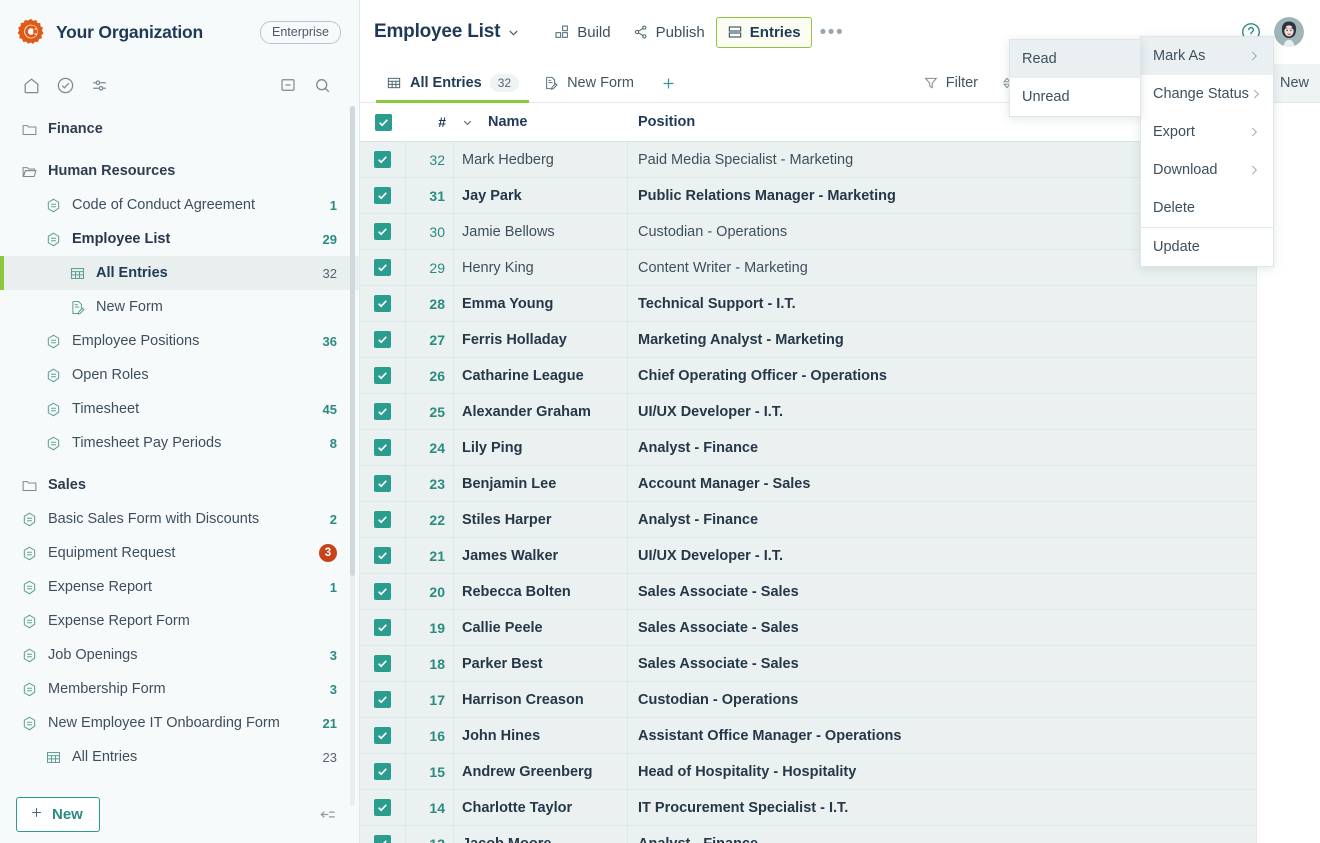 This screenshot has height=843, width=1320. Describe the element at coordinates (1075, 59) in the screenshot. I see `menu-item-read: Read` at that location.